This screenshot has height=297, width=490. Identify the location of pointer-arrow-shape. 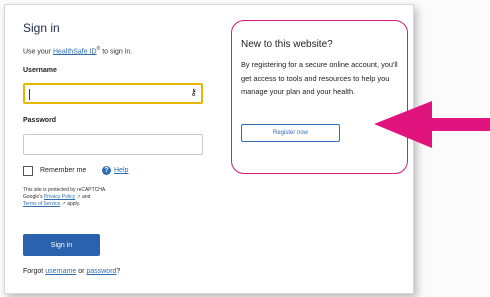
(432, 124).